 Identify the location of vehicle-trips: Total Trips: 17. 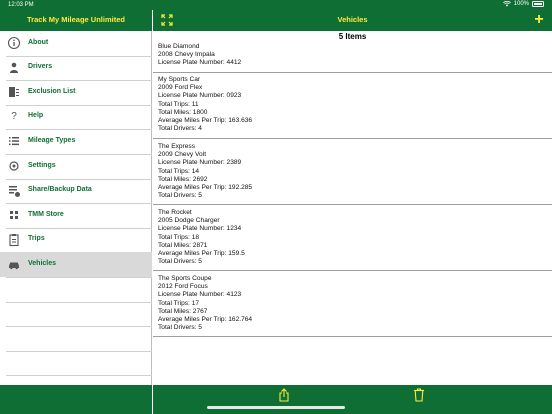
(179, 303).